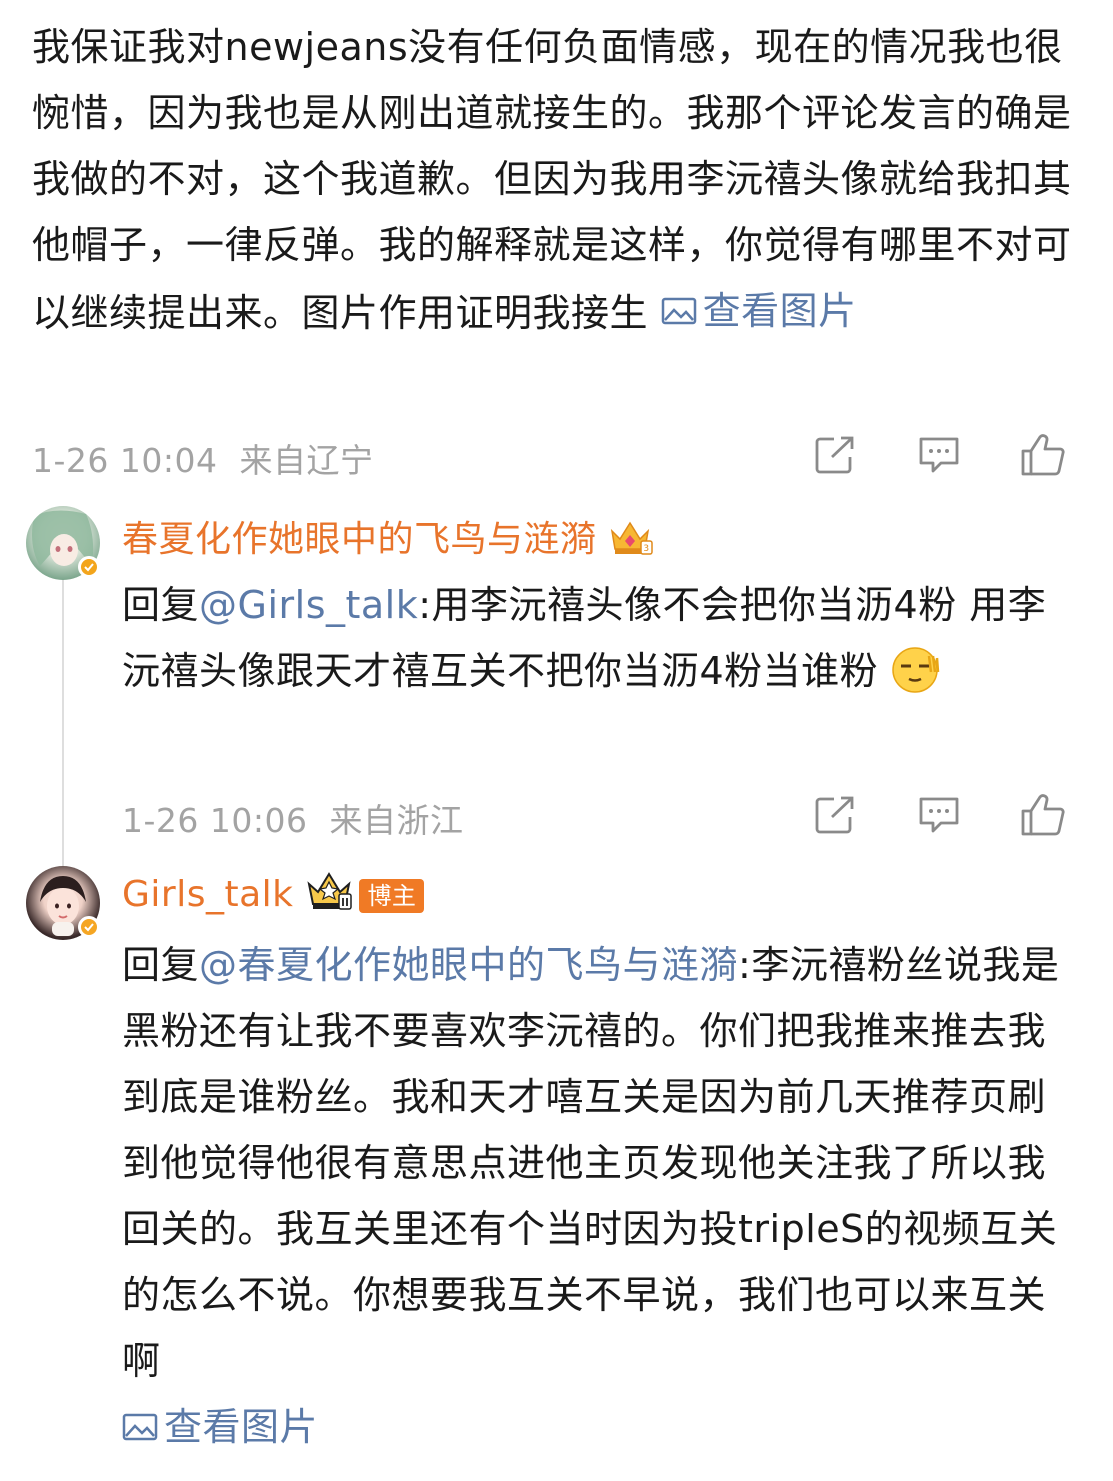 The width and height of the screenshot is (1113, 1481). What do you see at coordinates (468, 965) in the screenshot?
I see `mention-link: @春夏化作她眼中的飞鸟与涟漪` at bounding box center [468, 965].